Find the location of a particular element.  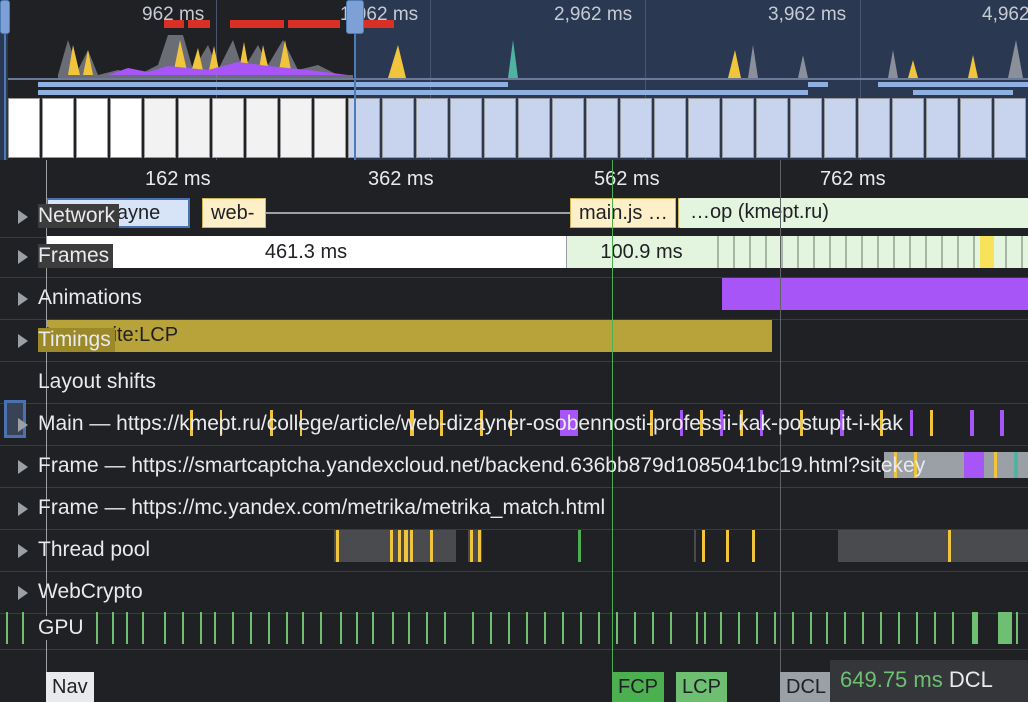

track-timings: Composite:LCP Timings is located at coordinates (514, 341).